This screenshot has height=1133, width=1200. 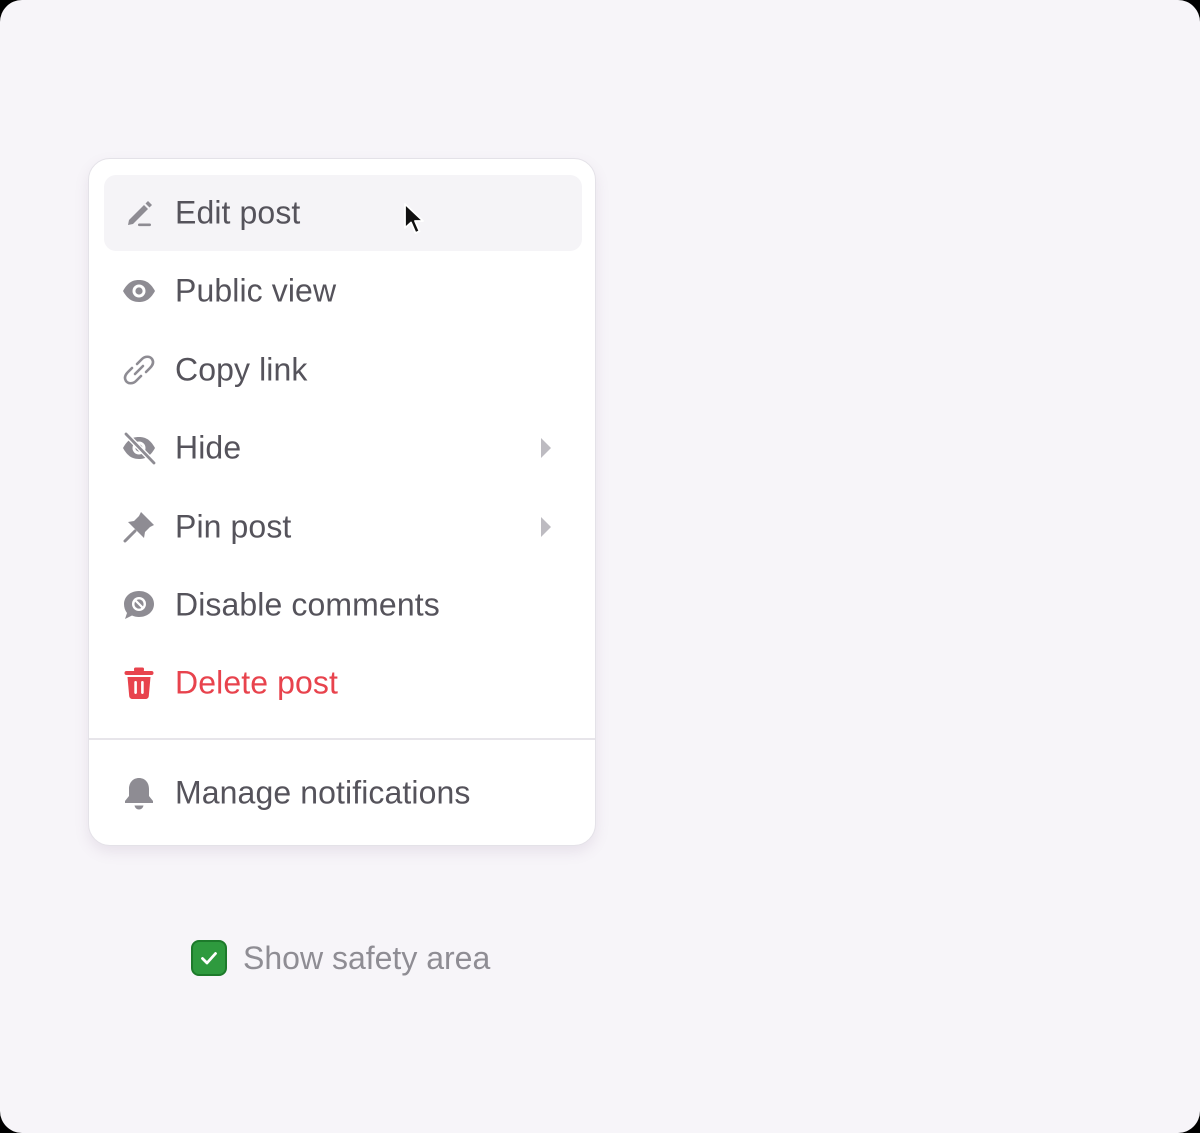 What do you see at coordinates (256, 290) in the screenshot?
I see `menu-item-label: Public view` at bounding box center [256, 290].